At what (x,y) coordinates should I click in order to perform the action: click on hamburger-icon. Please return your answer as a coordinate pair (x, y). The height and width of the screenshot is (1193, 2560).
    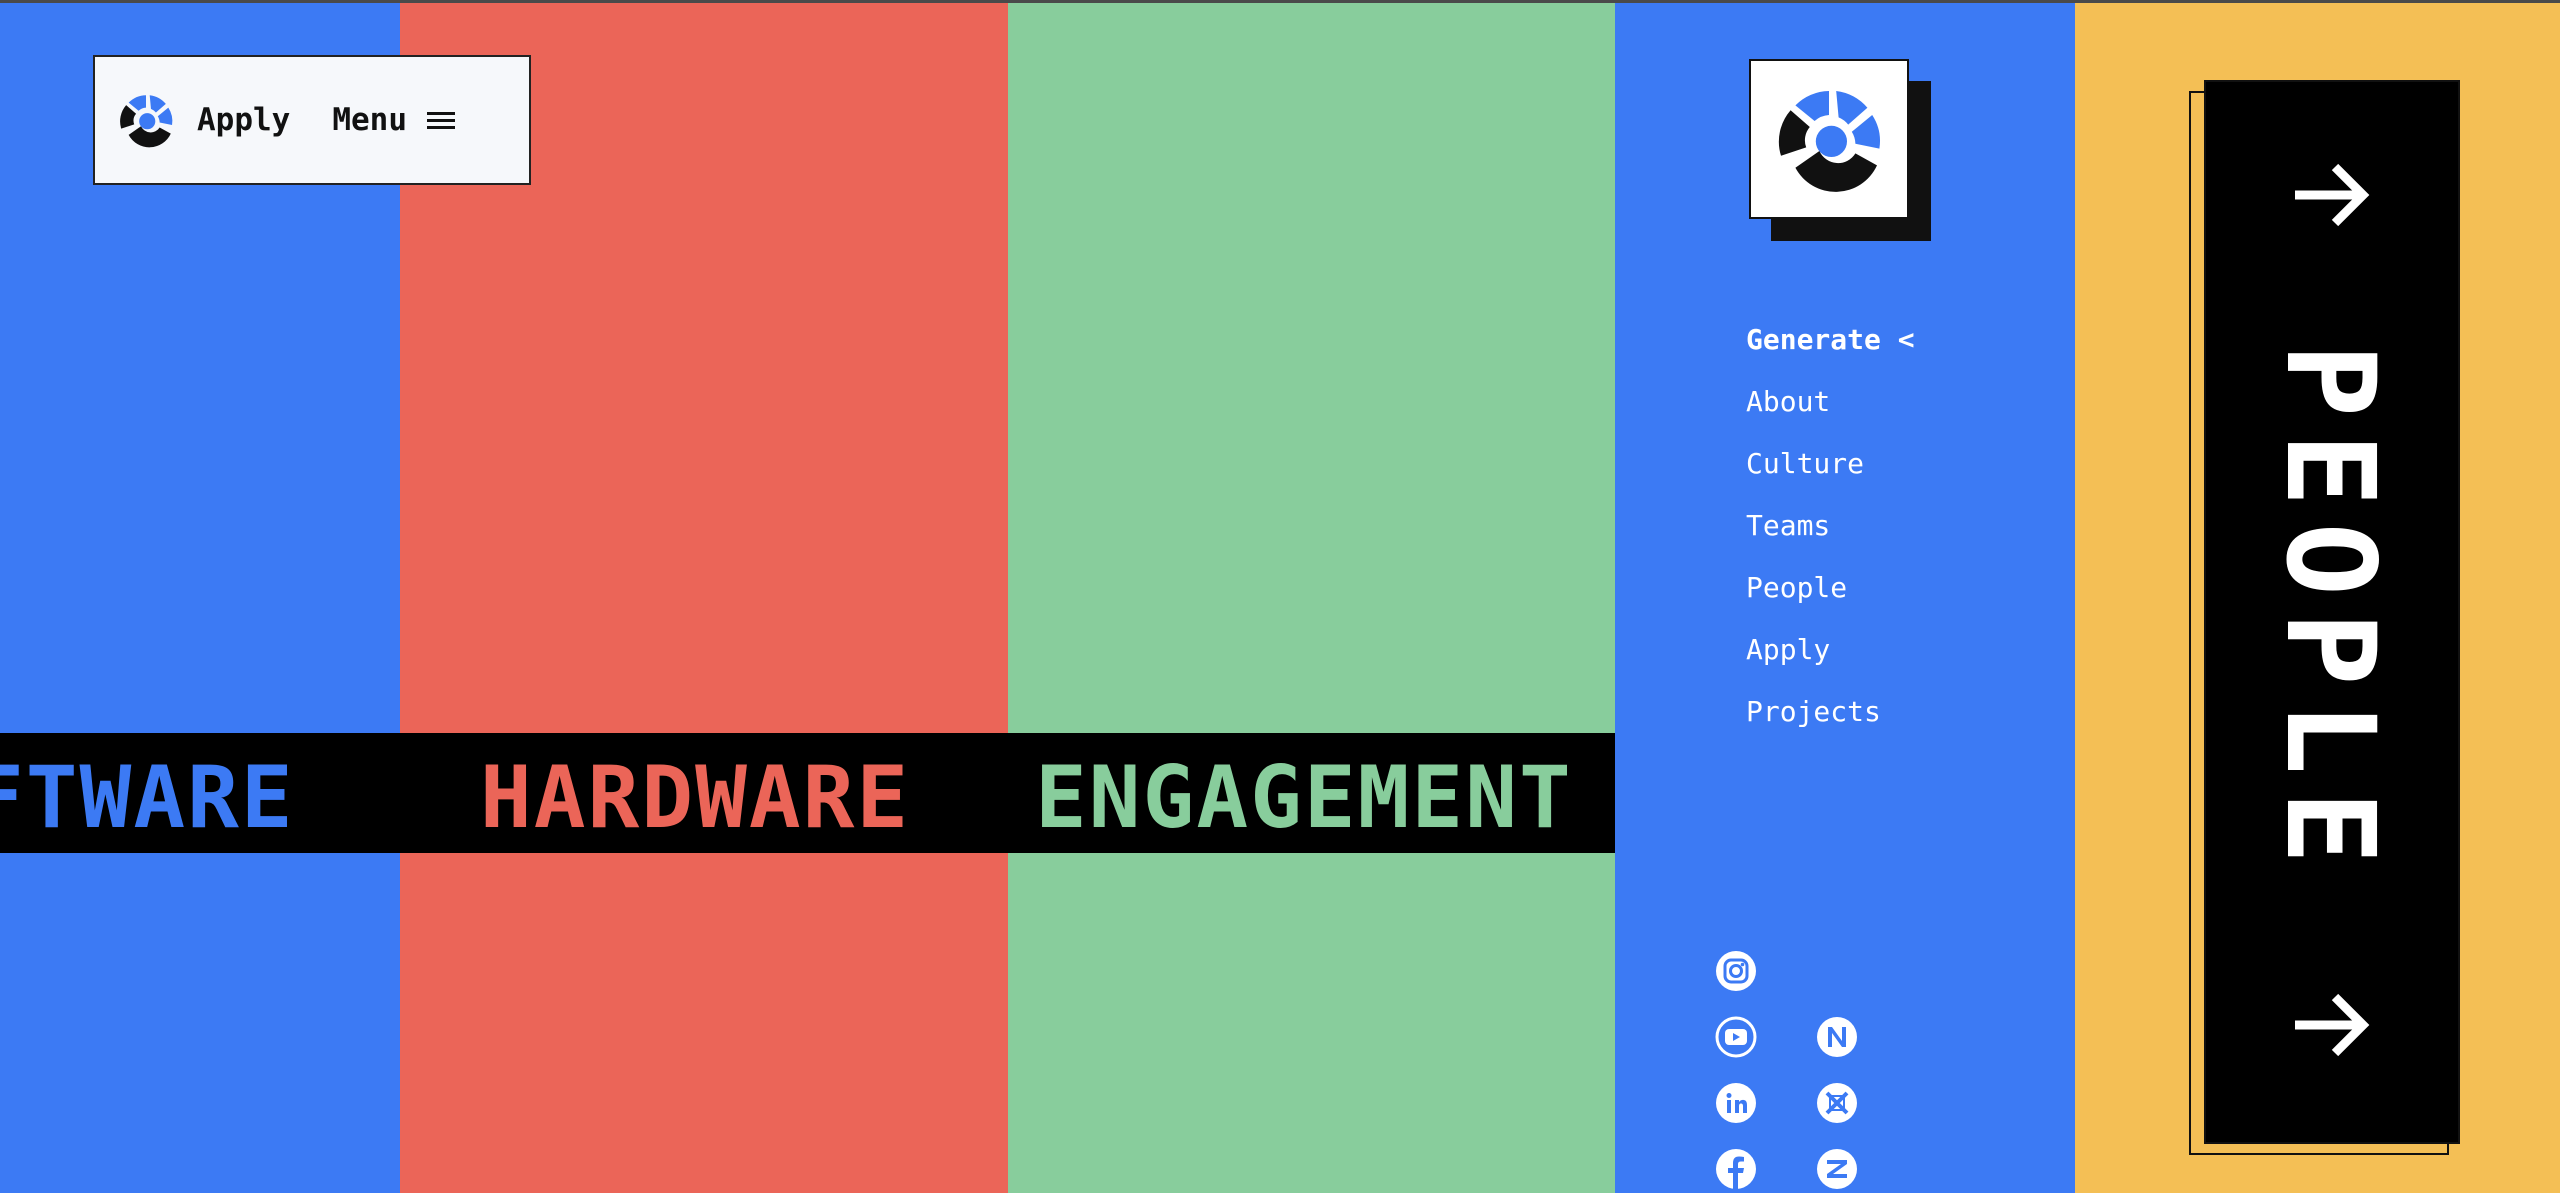
    Looking at the image, I should click on (440, 120).